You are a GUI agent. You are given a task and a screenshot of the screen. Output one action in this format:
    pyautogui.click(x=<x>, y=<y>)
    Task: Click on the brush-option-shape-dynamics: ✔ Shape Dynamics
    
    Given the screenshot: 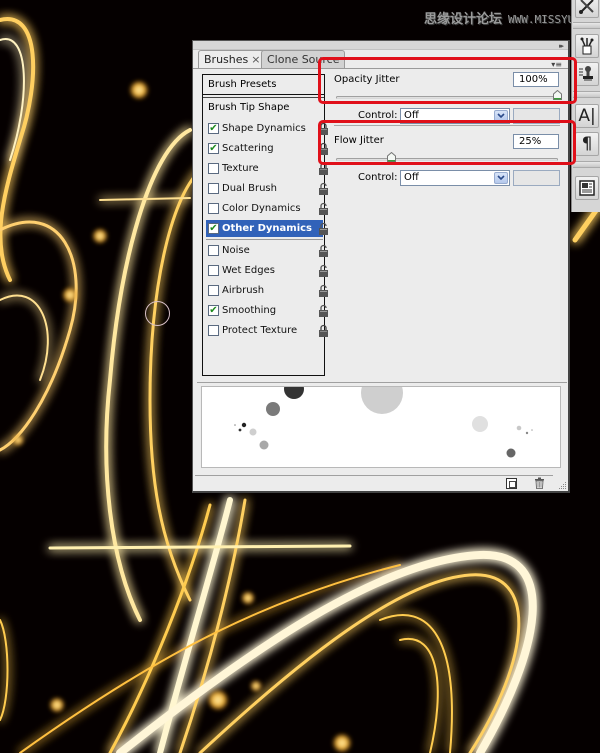 What is the action you would take?
    pyautogui.click(x=267, y=128)
    